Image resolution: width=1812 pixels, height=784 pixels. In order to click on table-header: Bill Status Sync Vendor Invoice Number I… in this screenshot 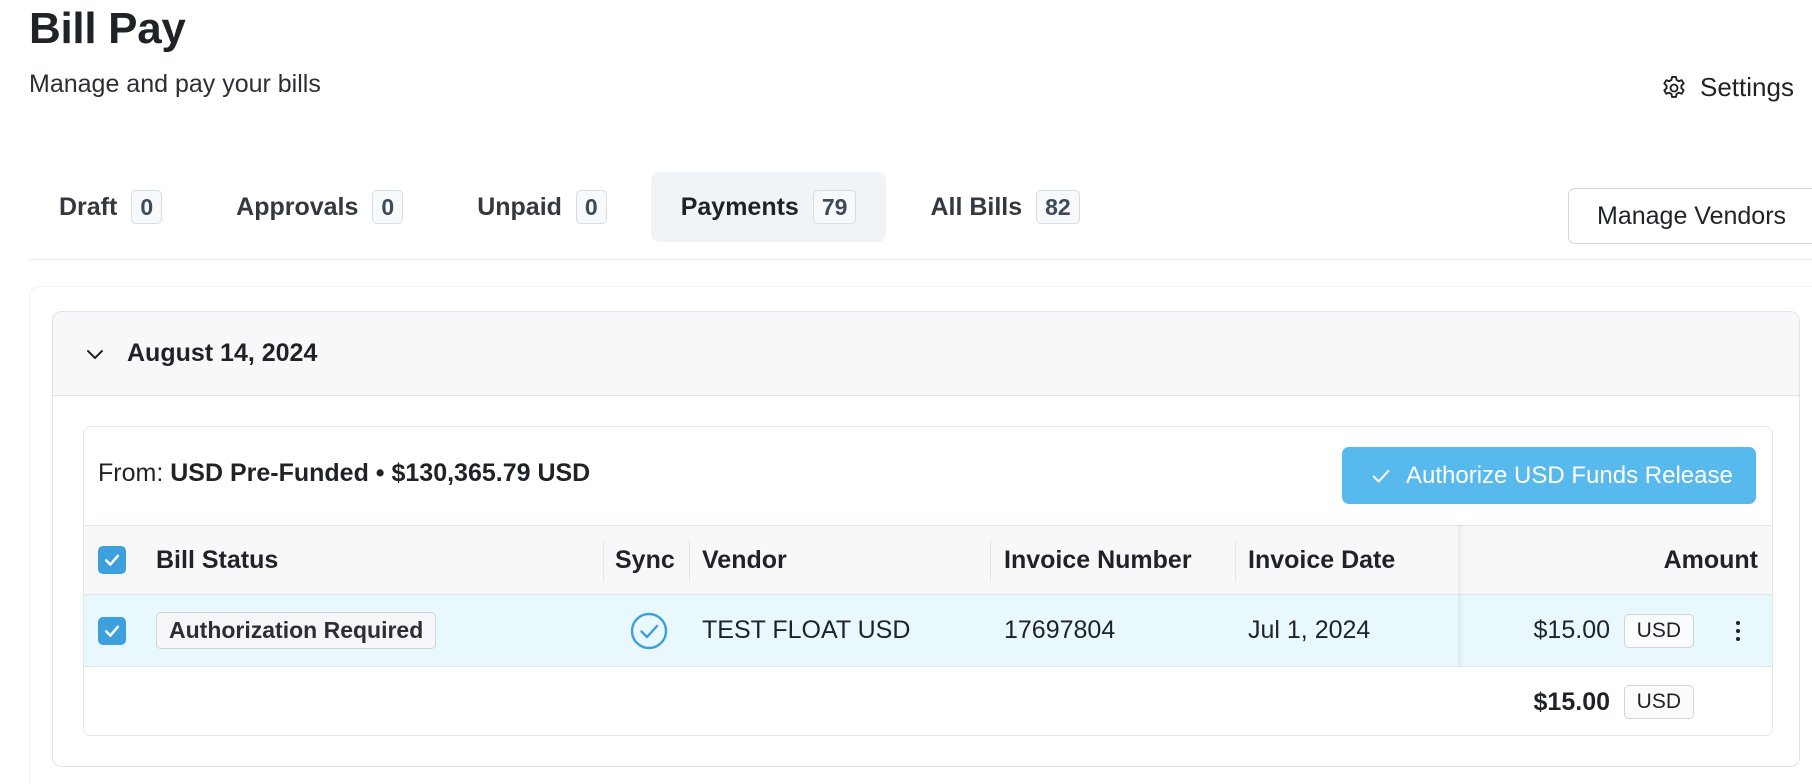, I will do `click(928, 560)`.